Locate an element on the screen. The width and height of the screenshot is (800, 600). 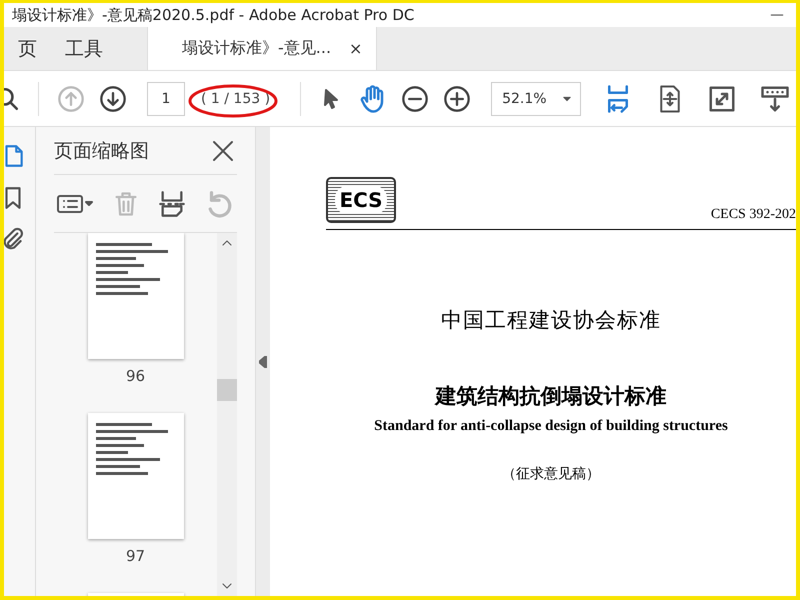
left-triangle-icon is located at coordinates (263, 362).